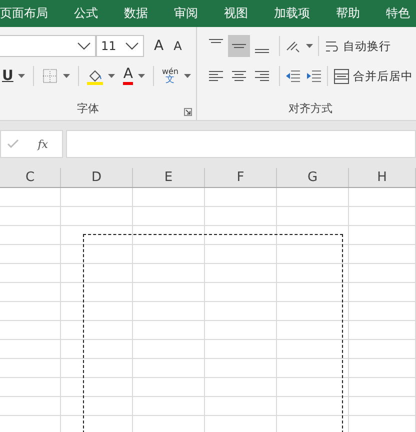 This screenshot has height=432, width=416. What do you see at coordinates (30, 177) in the screenshot?
I see `column-header: C` at bounding box center [30, 177].